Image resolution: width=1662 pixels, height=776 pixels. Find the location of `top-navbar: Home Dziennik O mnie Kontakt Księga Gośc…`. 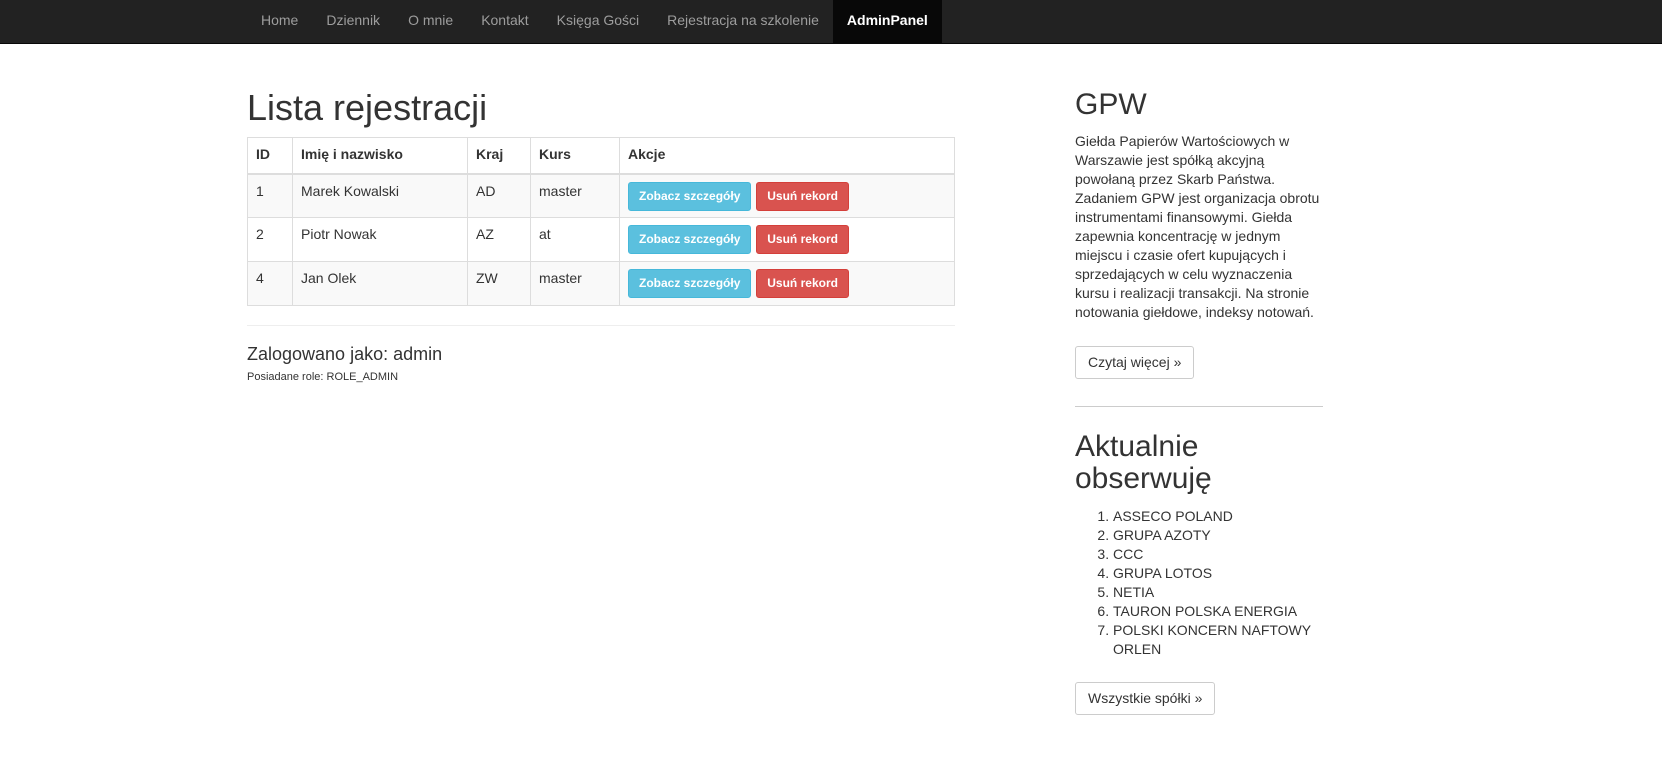

top-navbar: Home Dziennik O mnie Kontakt Księga Gośc… is located at coordinates (831, 22).